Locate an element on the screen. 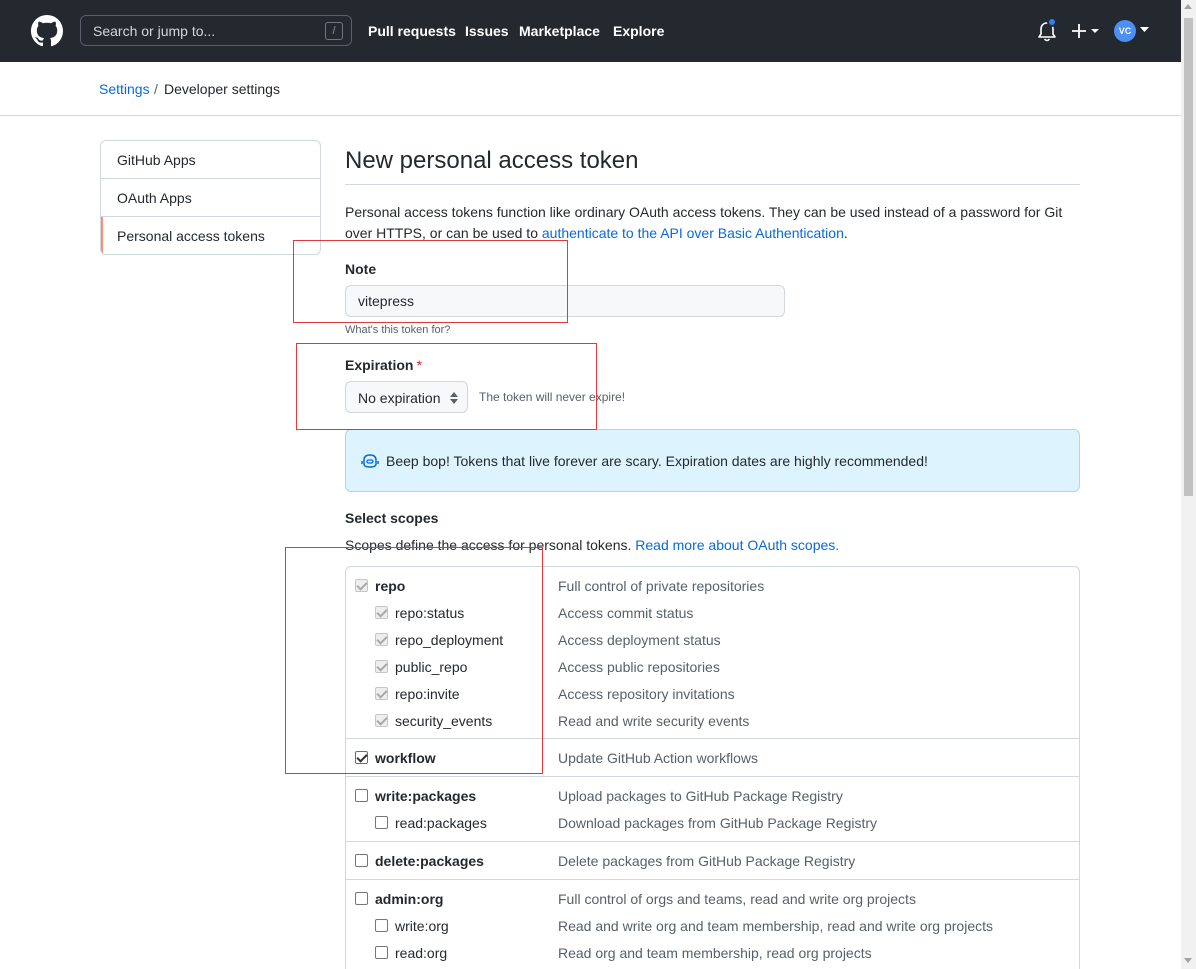 The width and height of the screenshot is (1196, 969). scope-description: Access repository invitations is located at coordinates (646, 694).